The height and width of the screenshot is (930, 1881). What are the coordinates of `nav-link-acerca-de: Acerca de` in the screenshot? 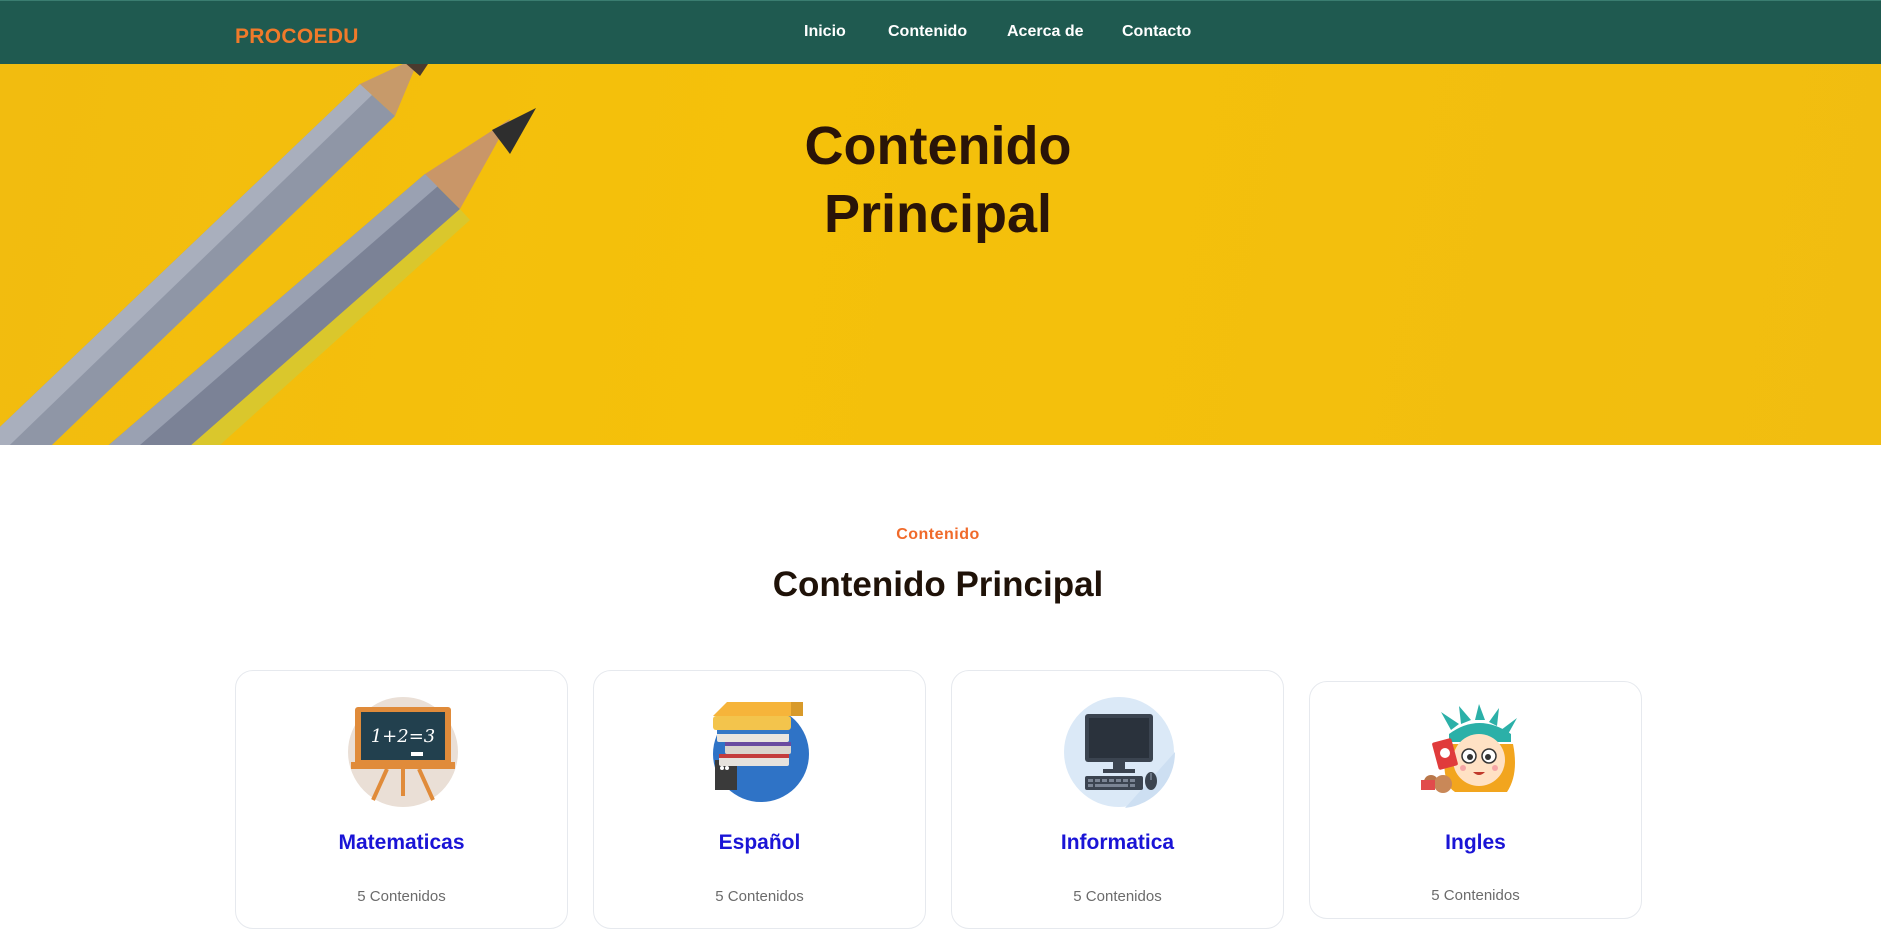 It's located at (1045, 32).